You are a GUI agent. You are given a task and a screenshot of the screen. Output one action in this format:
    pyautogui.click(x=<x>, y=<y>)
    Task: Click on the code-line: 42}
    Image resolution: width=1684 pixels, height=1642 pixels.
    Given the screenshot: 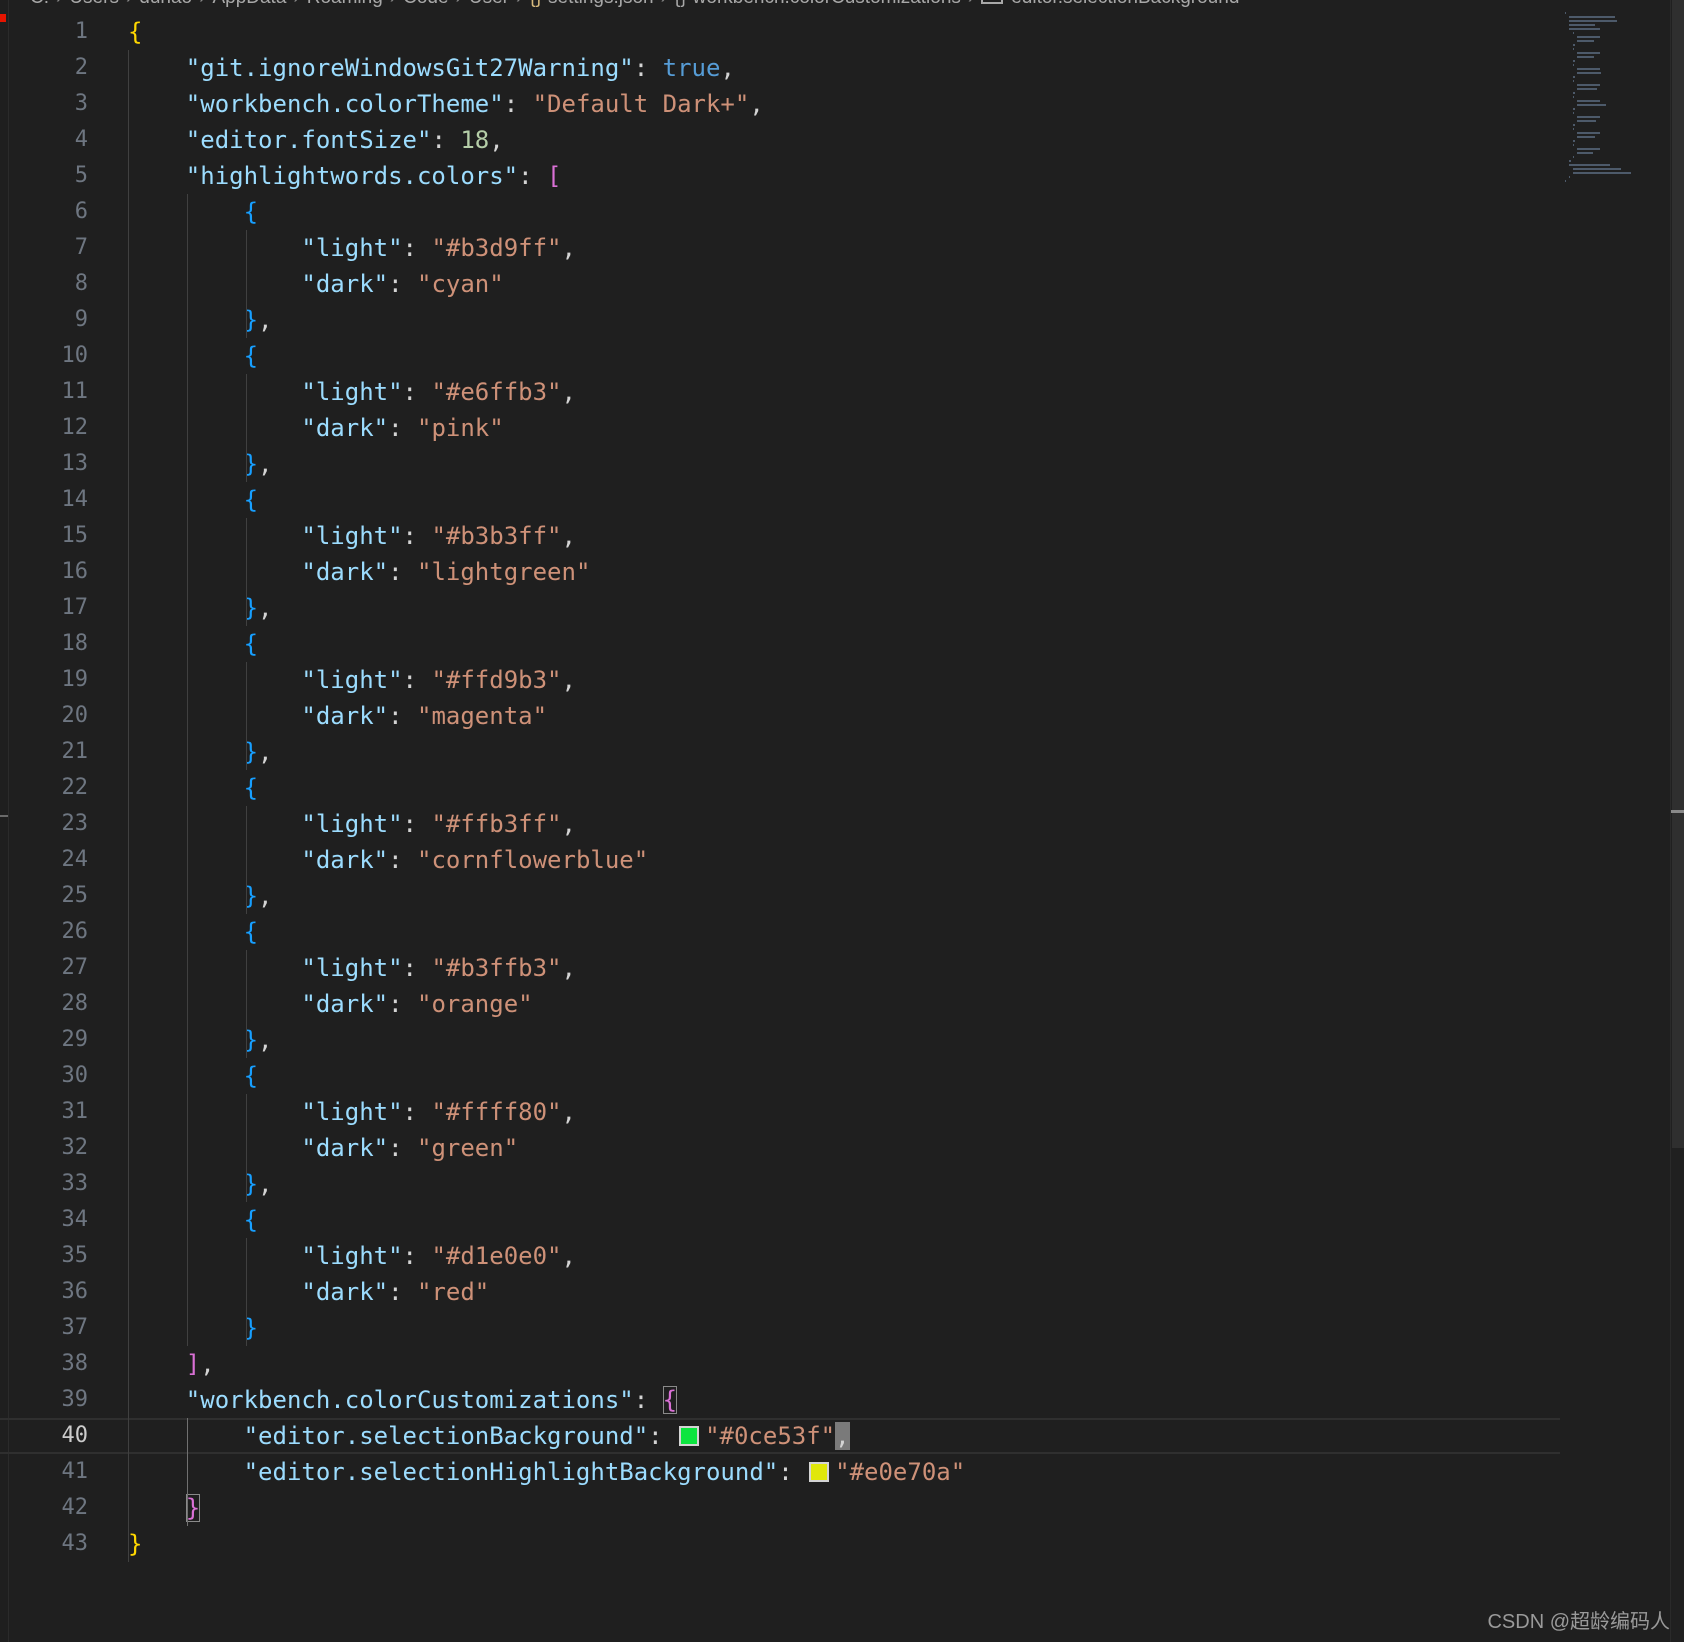 What is the action you would take?
    pyautogui.click(x=780, y=1508)
    